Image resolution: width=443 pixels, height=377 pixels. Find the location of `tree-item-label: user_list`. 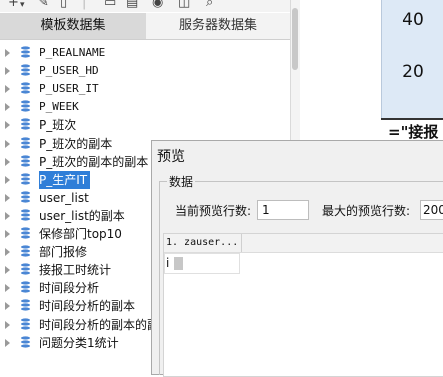

tree-item-label: user_list is located at coordinates (64, 198).